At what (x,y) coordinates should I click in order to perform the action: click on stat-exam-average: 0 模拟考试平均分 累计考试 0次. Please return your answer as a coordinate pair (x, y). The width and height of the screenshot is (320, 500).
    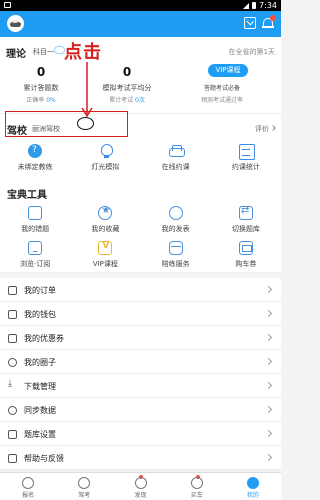
    Looking at the image, I should click on (127, 84).